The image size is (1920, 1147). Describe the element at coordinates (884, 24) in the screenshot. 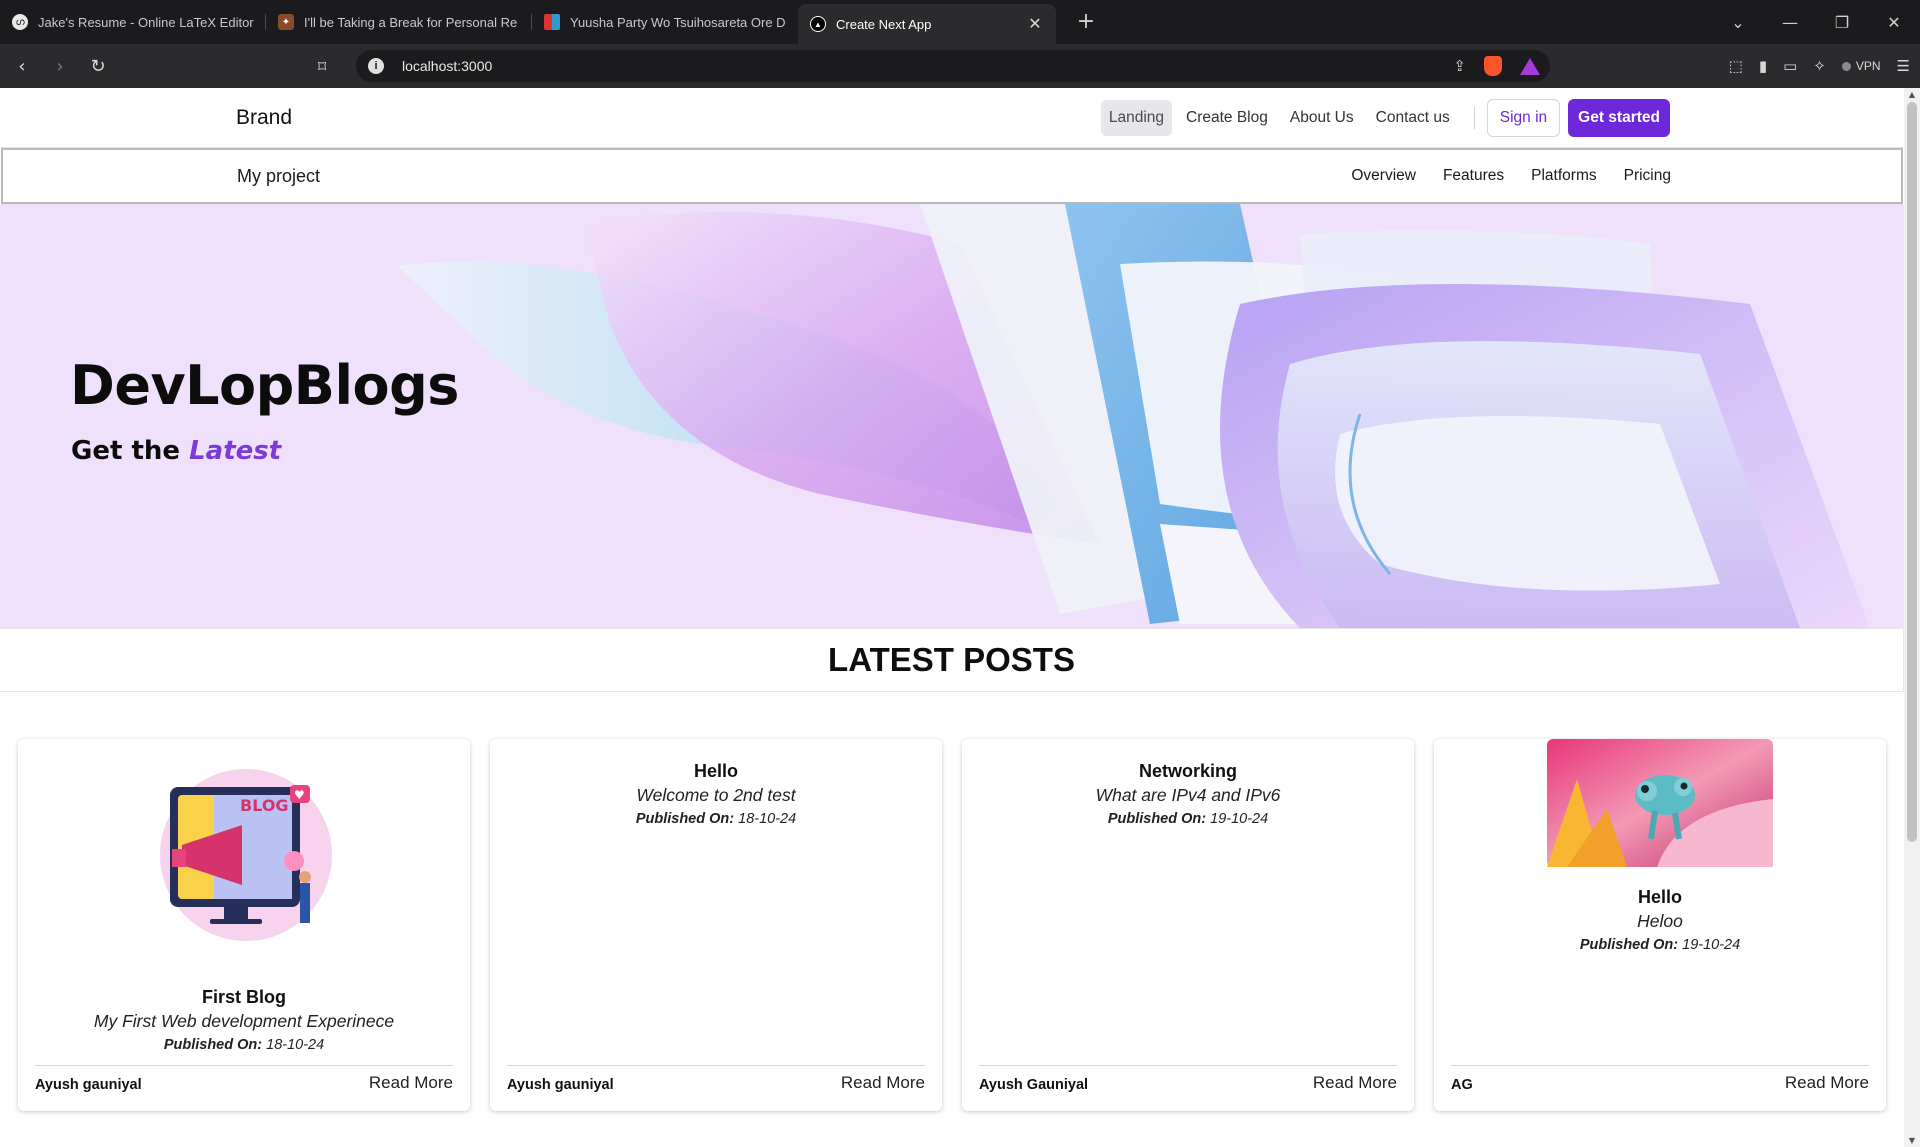

I see `tab-title: Create Next App` at that location.